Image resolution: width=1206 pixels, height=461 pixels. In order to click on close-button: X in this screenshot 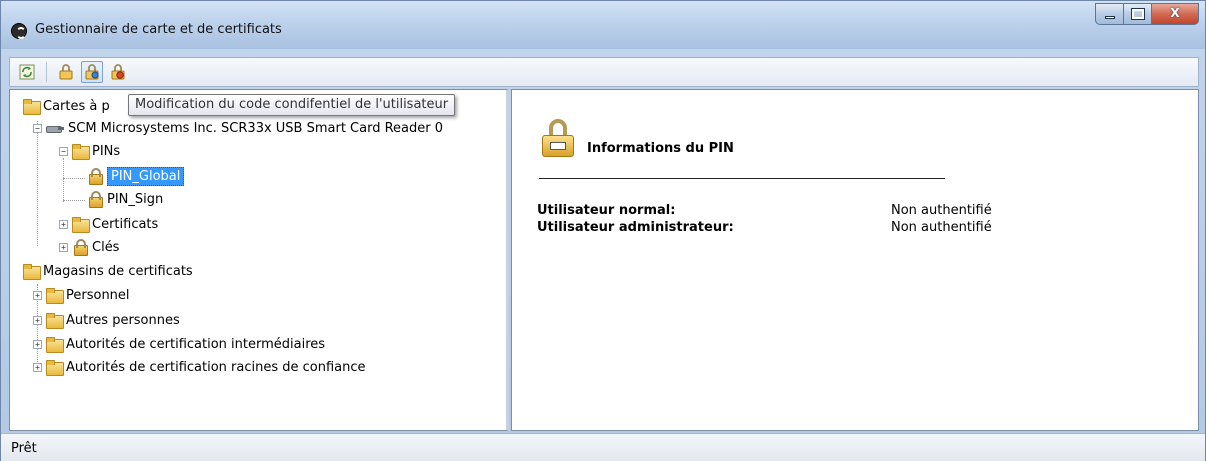, I will do `click(1175, 14)`.